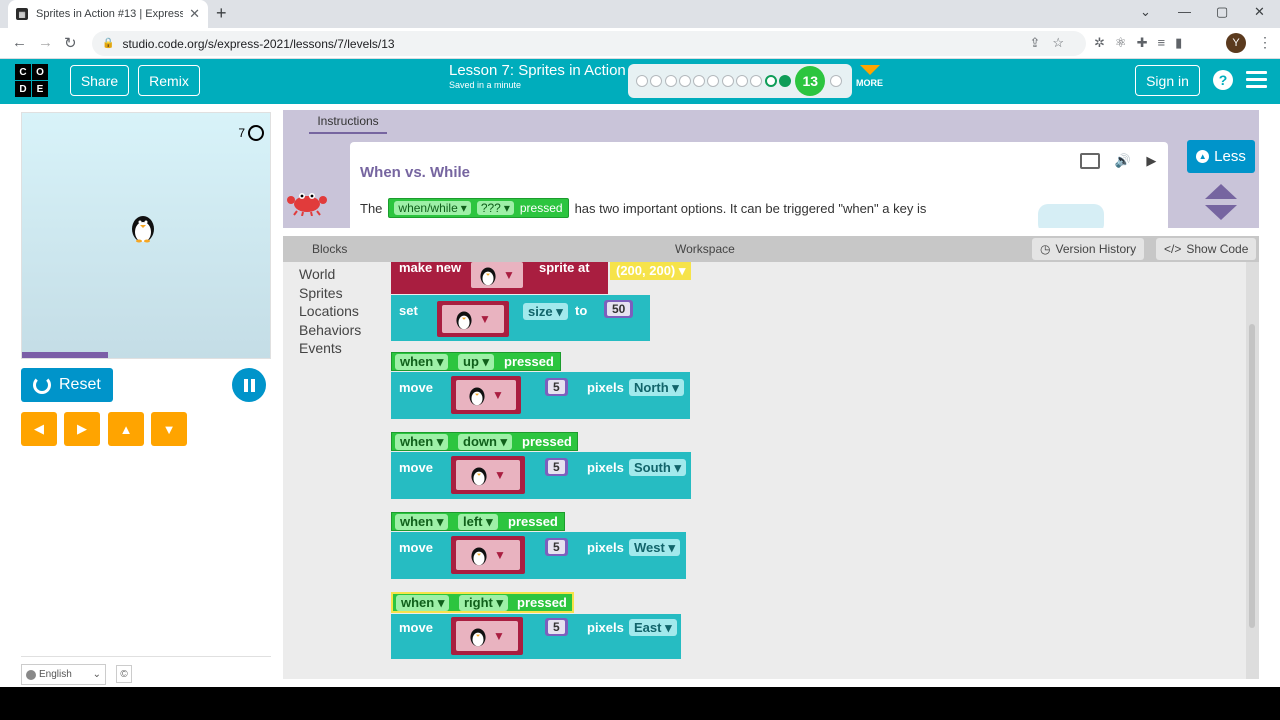  I want to click on key-dropdown: down ▾, so click(485, 442).